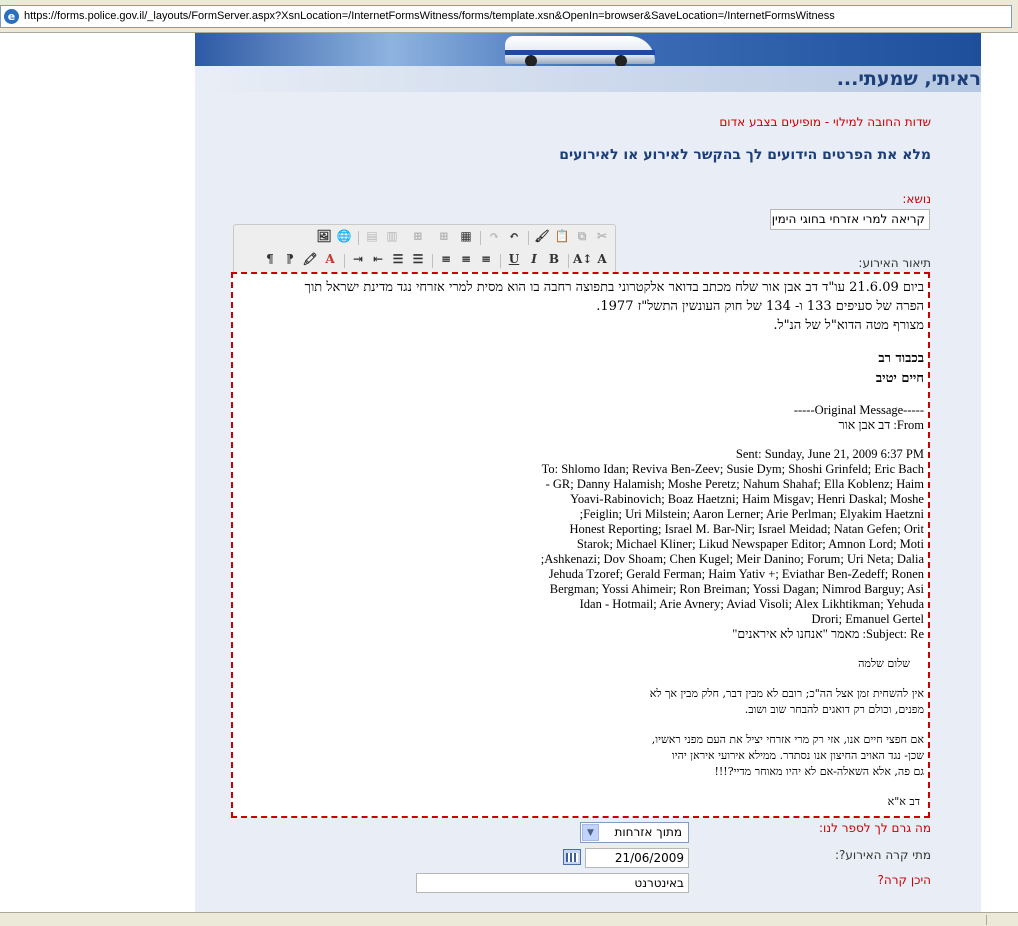 This screenshot has height=926, width=1018. Describe the element at coordinates (554, 259) in the screenshot. I see `bold-icon: B` at that location.